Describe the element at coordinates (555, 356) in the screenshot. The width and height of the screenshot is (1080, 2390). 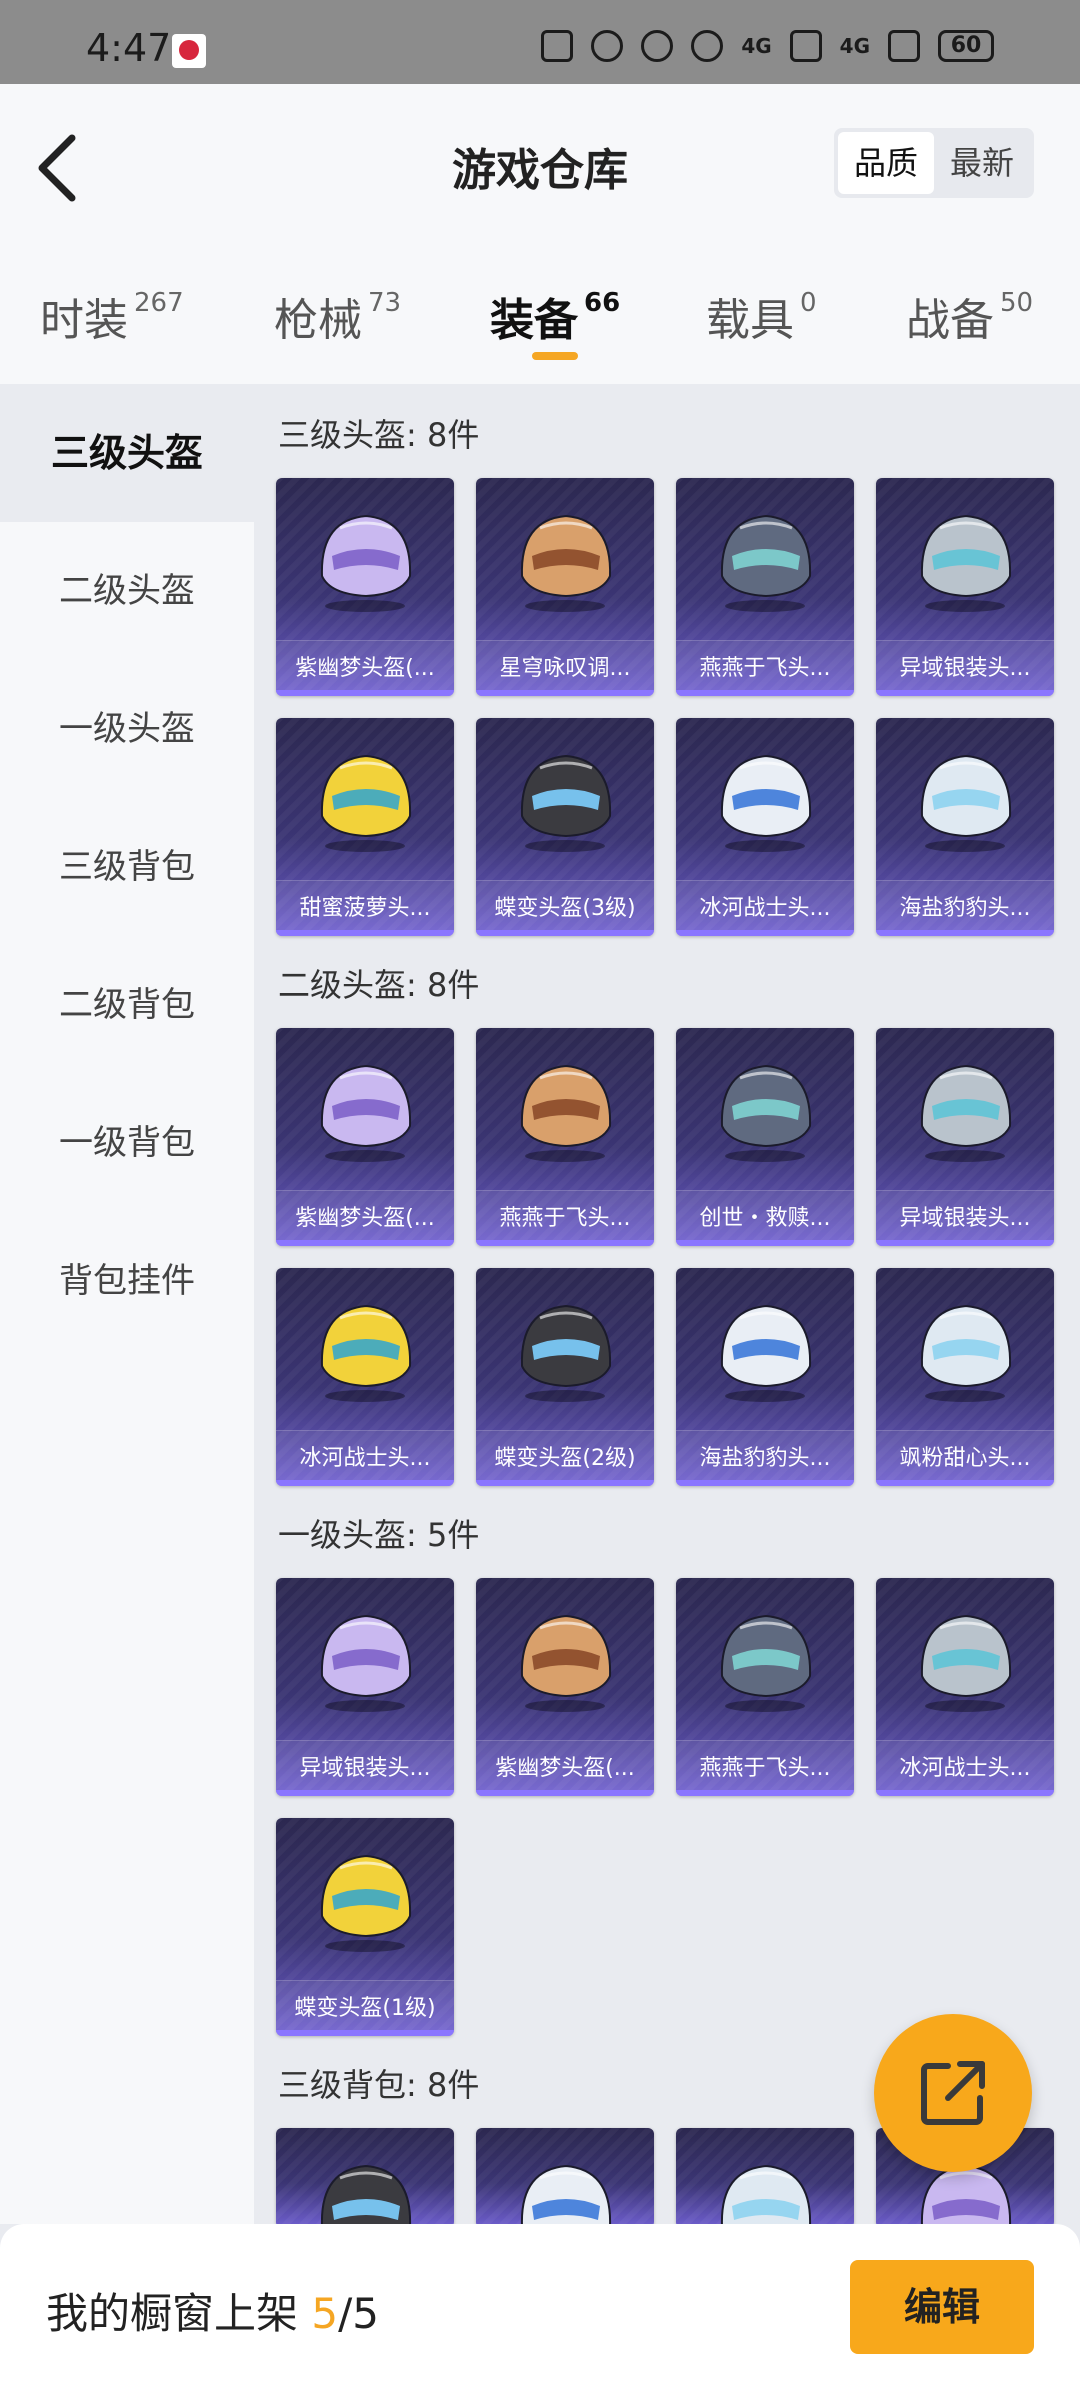
I see `active-tab-indicator` at that location.